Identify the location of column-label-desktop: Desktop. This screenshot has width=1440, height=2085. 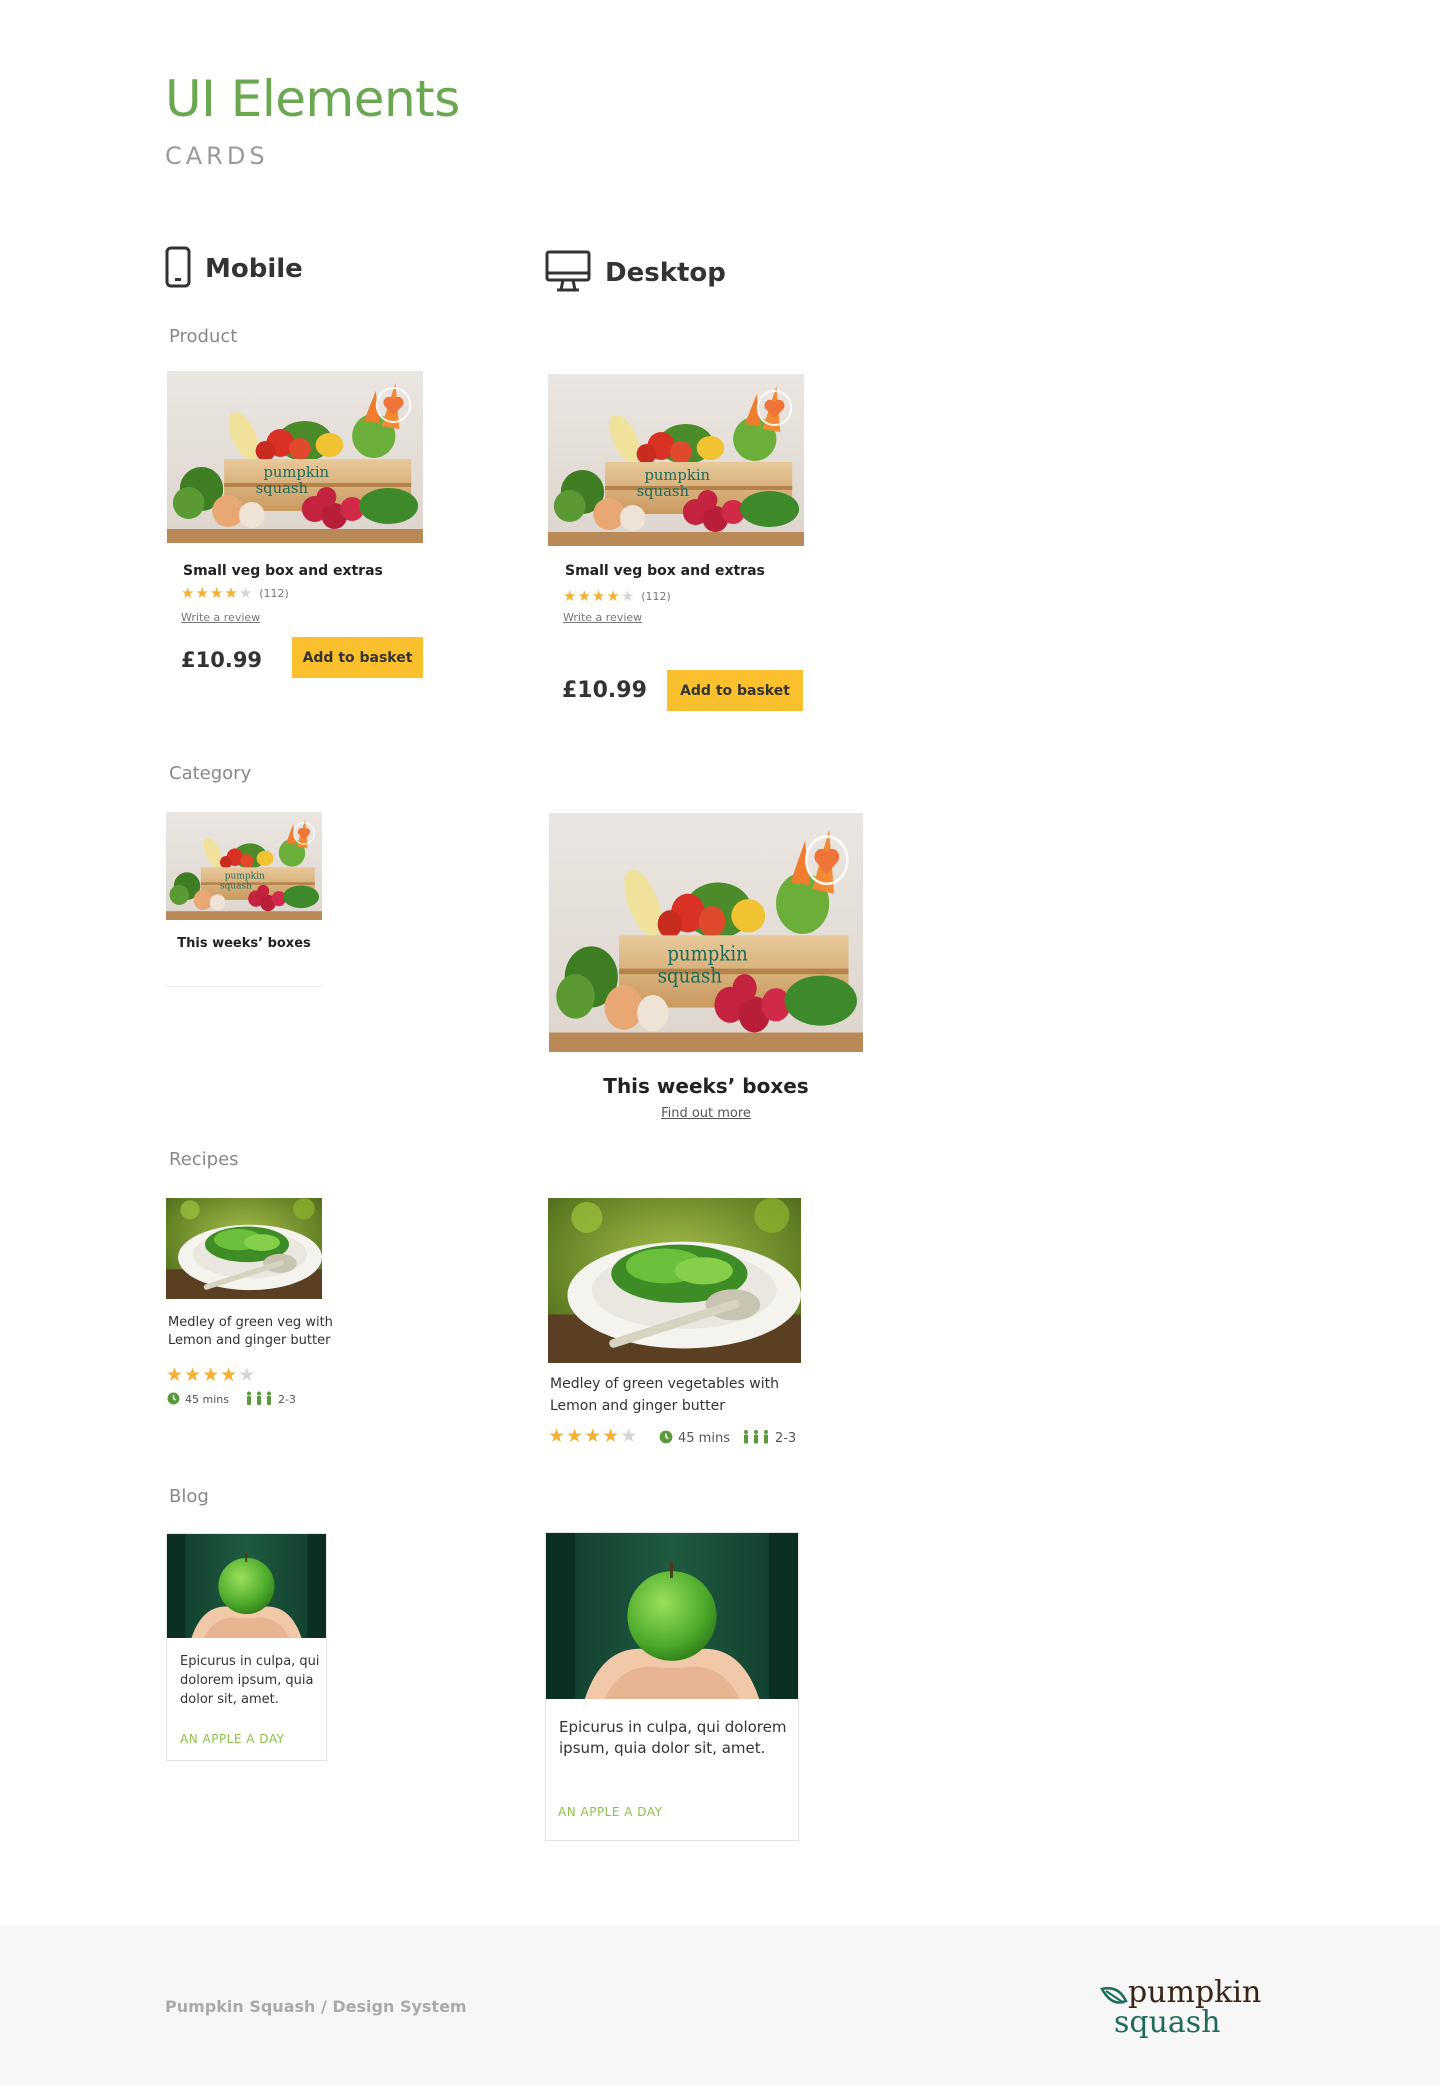
(665, 273).